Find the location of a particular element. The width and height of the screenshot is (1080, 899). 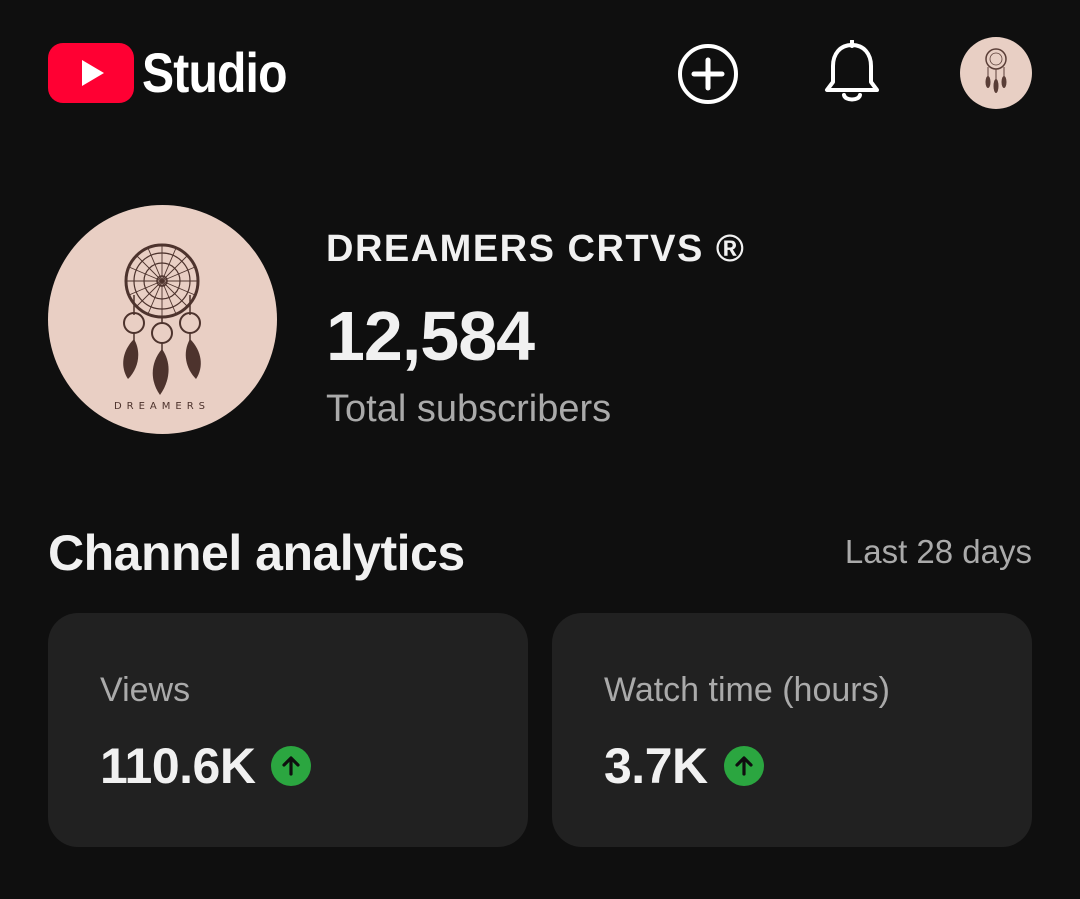

subscriber-label: Total subscribers is located at coordinates (469, 409).